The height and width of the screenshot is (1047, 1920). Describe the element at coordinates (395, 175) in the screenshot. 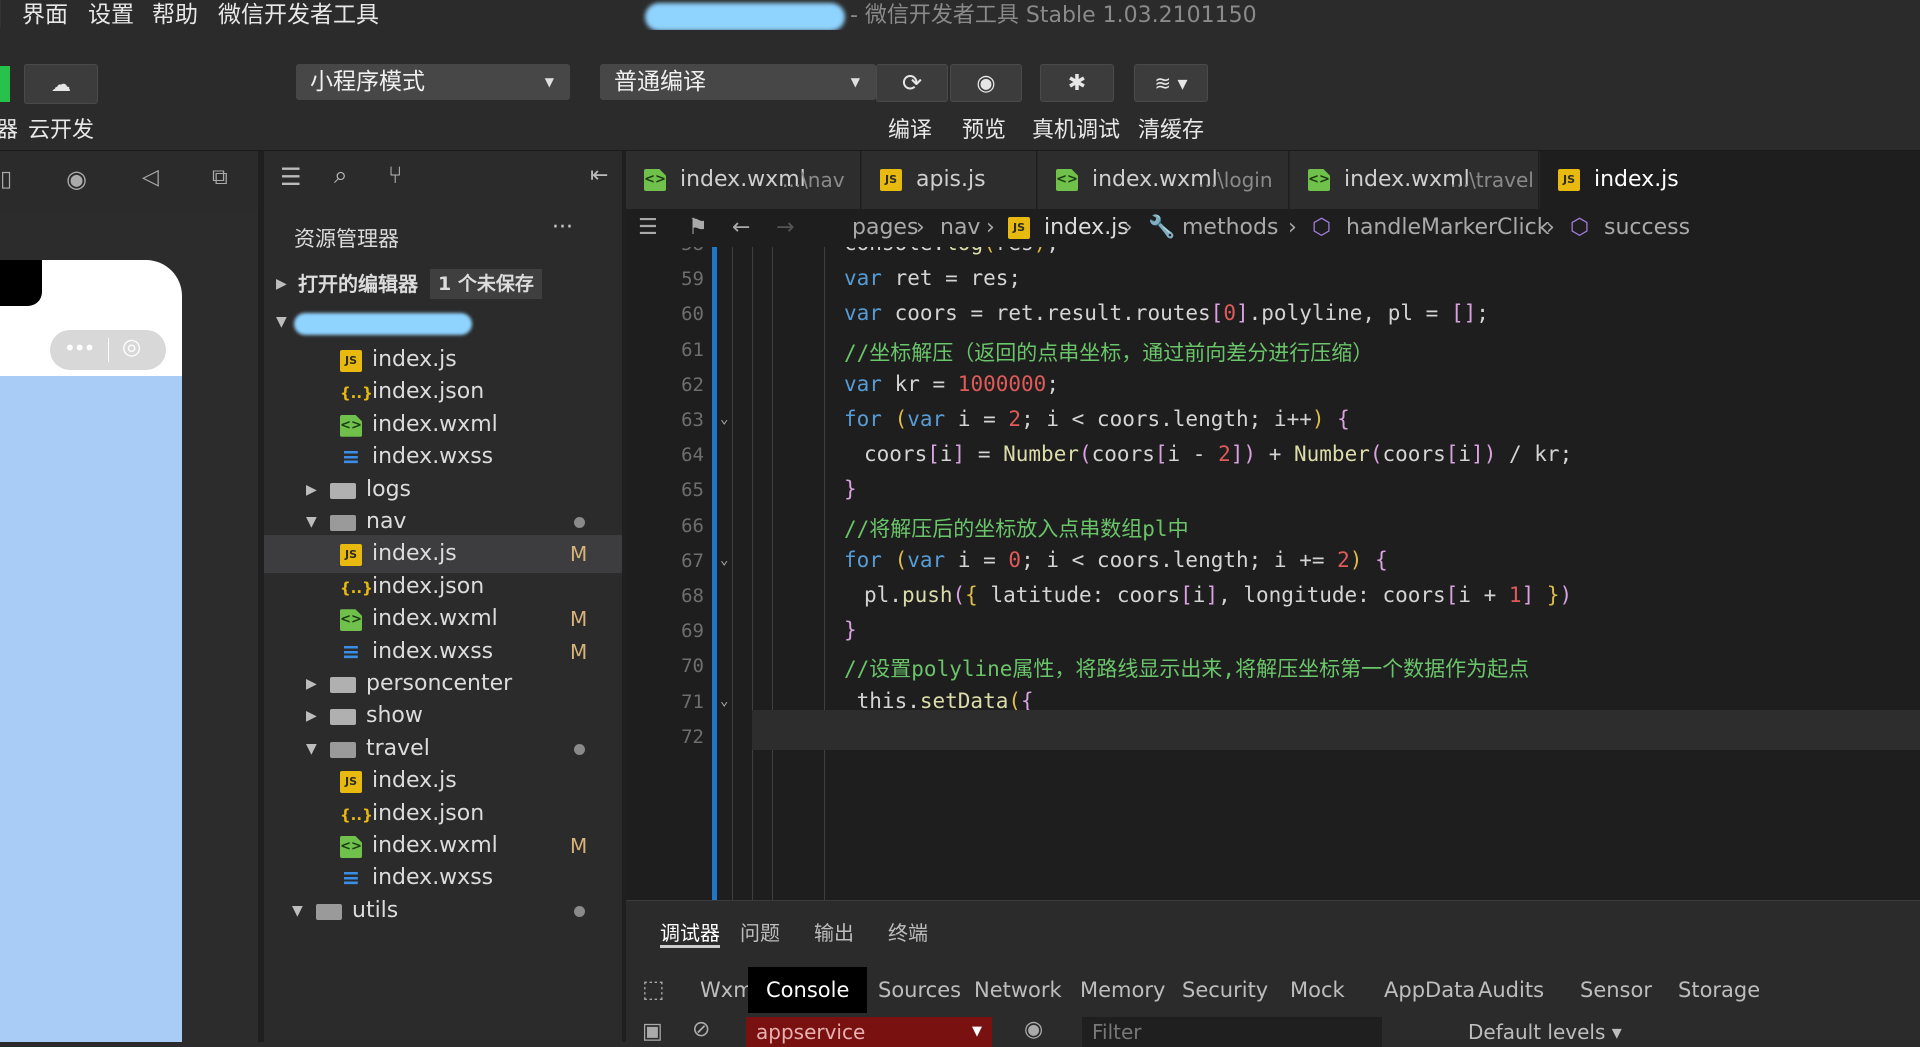

I see `git-branch-icon: ⑂` at that location.